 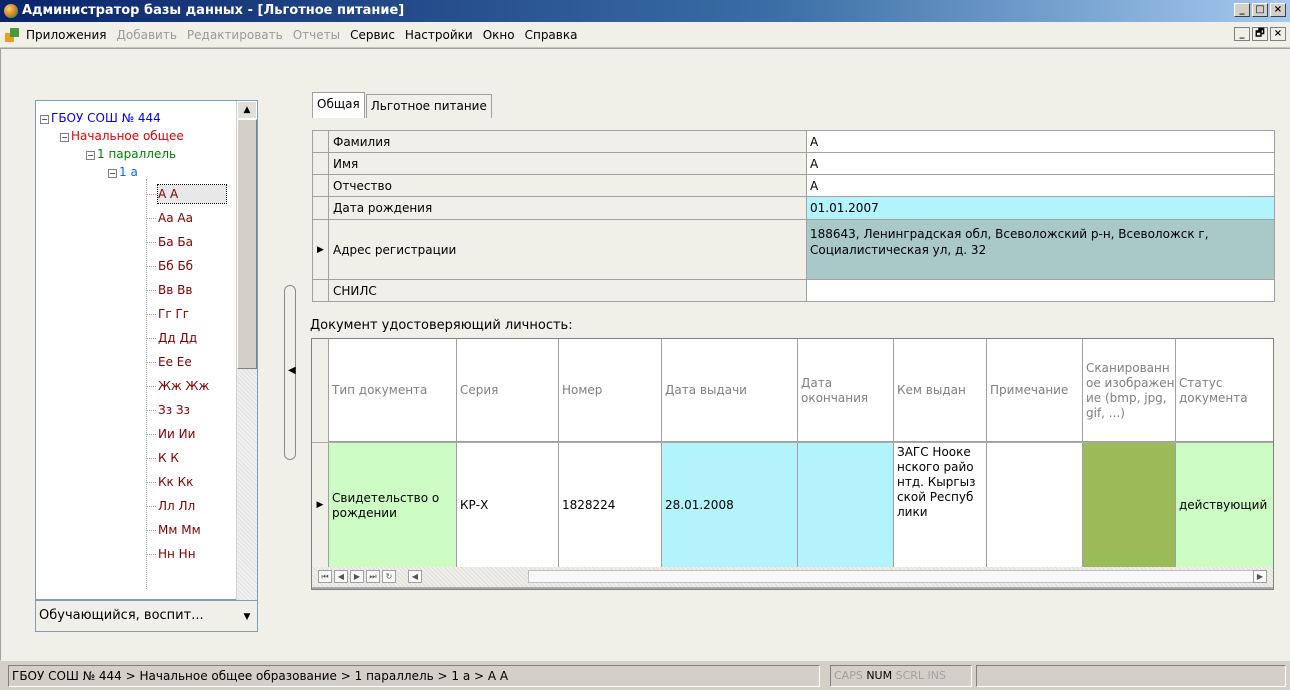 What do you see at coordinates (940, 390) in the screenshot?
I see `col-issued-by: Кем выдан` at bounding box center [940, 390].